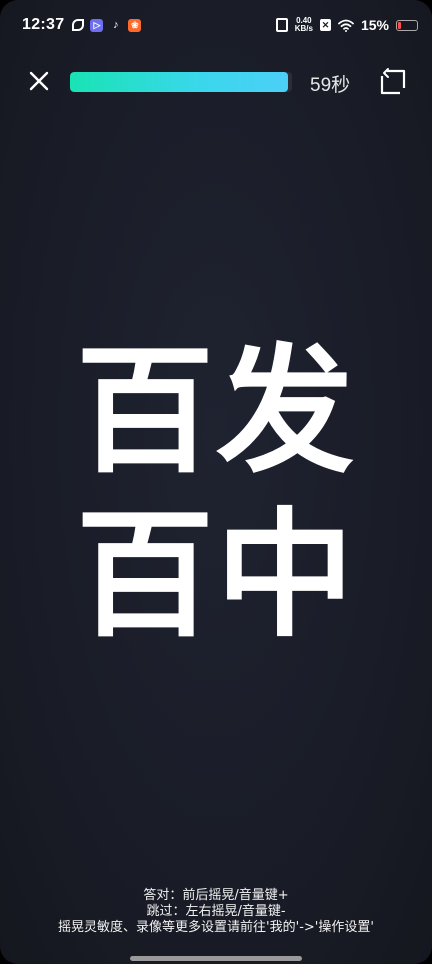 This screenshot has height=964, width=432. Describe the element at coordinates (374, 25) in the screenshot. I see `battery-percent: 15%` at that location.